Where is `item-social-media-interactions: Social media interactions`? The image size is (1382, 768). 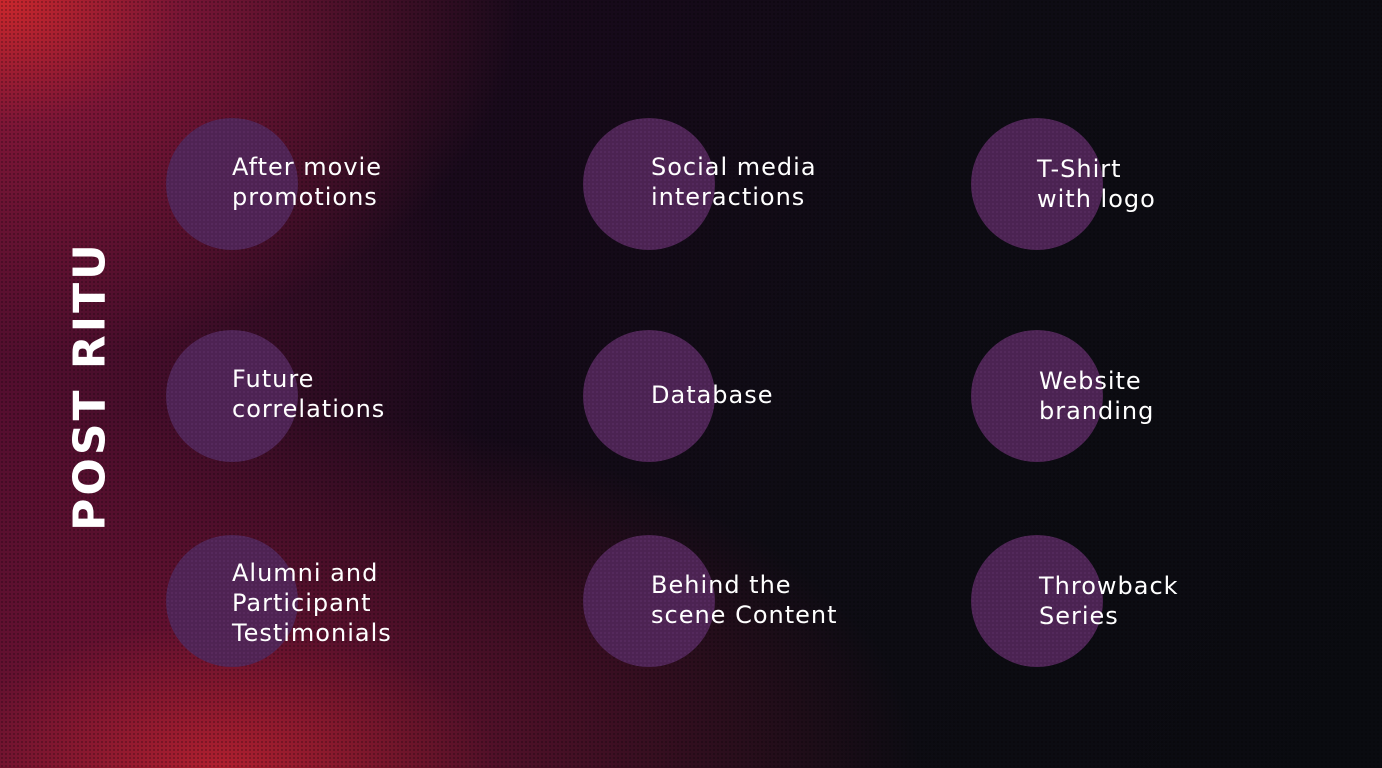
item-social-media-interactions: Social media interactions is located at coordinates (733, 184).